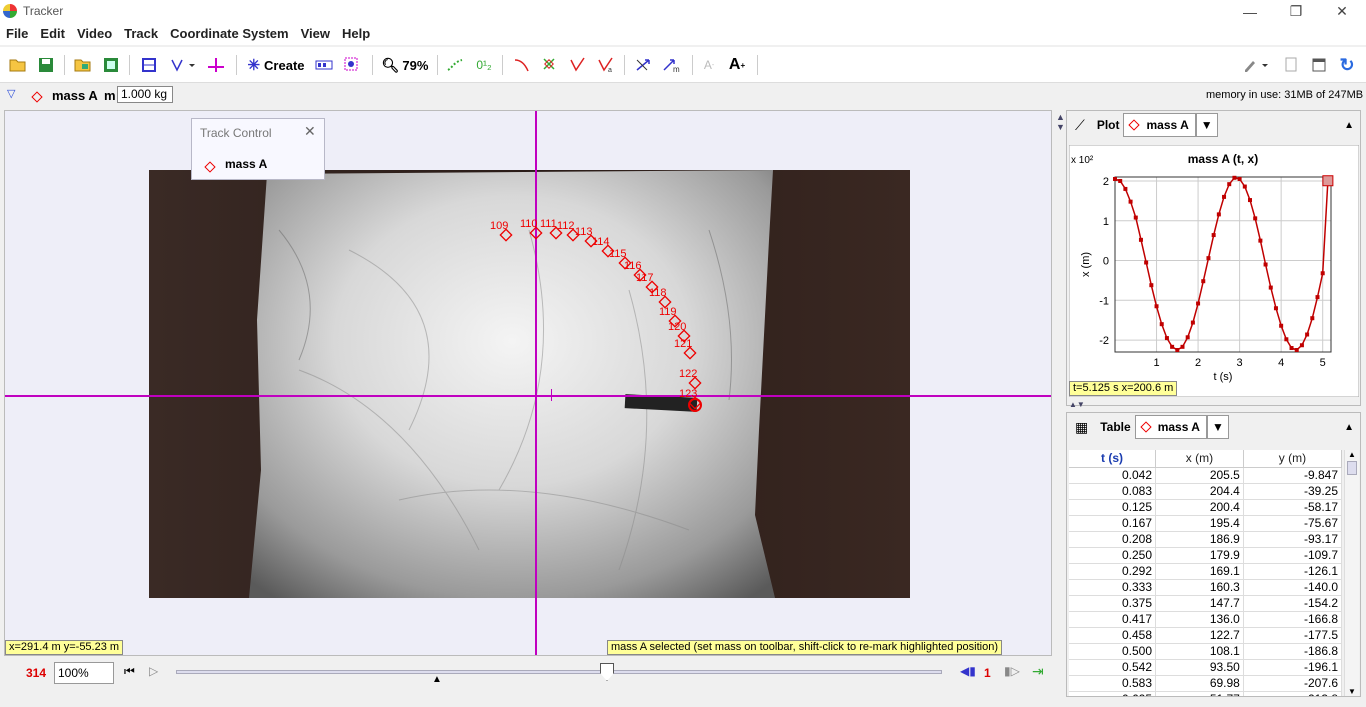  Describe the element at coordinates (1199, 475) in the screenshot. I see `cell-x: 205.5` at that location.